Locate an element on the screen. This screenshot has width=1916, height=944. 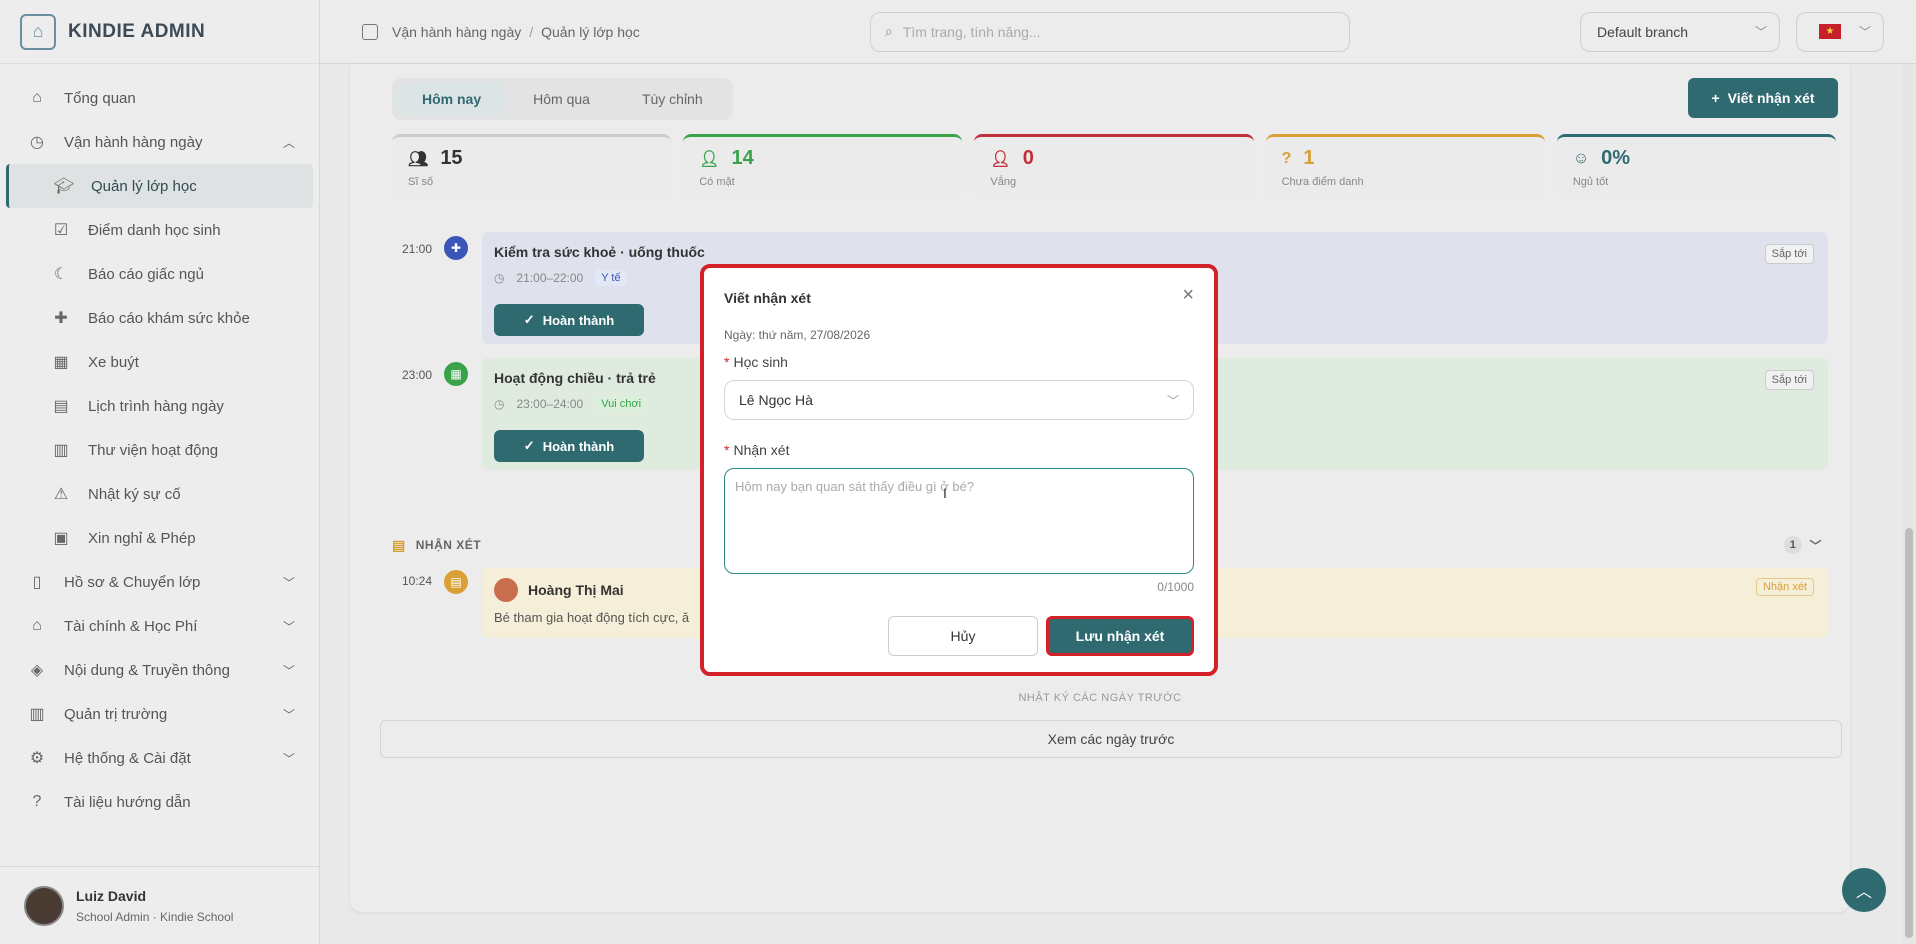
comment-placeholder: Hôm nay bạn quan sát thấy điều gì ở bé? is located at coordinates (855, 486).